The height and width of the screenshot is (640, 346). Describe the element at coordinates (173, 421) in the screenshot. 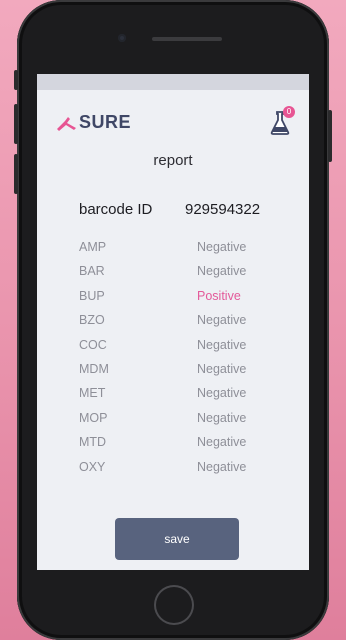

I see `result-row-mop: MOP Negative` at that location.